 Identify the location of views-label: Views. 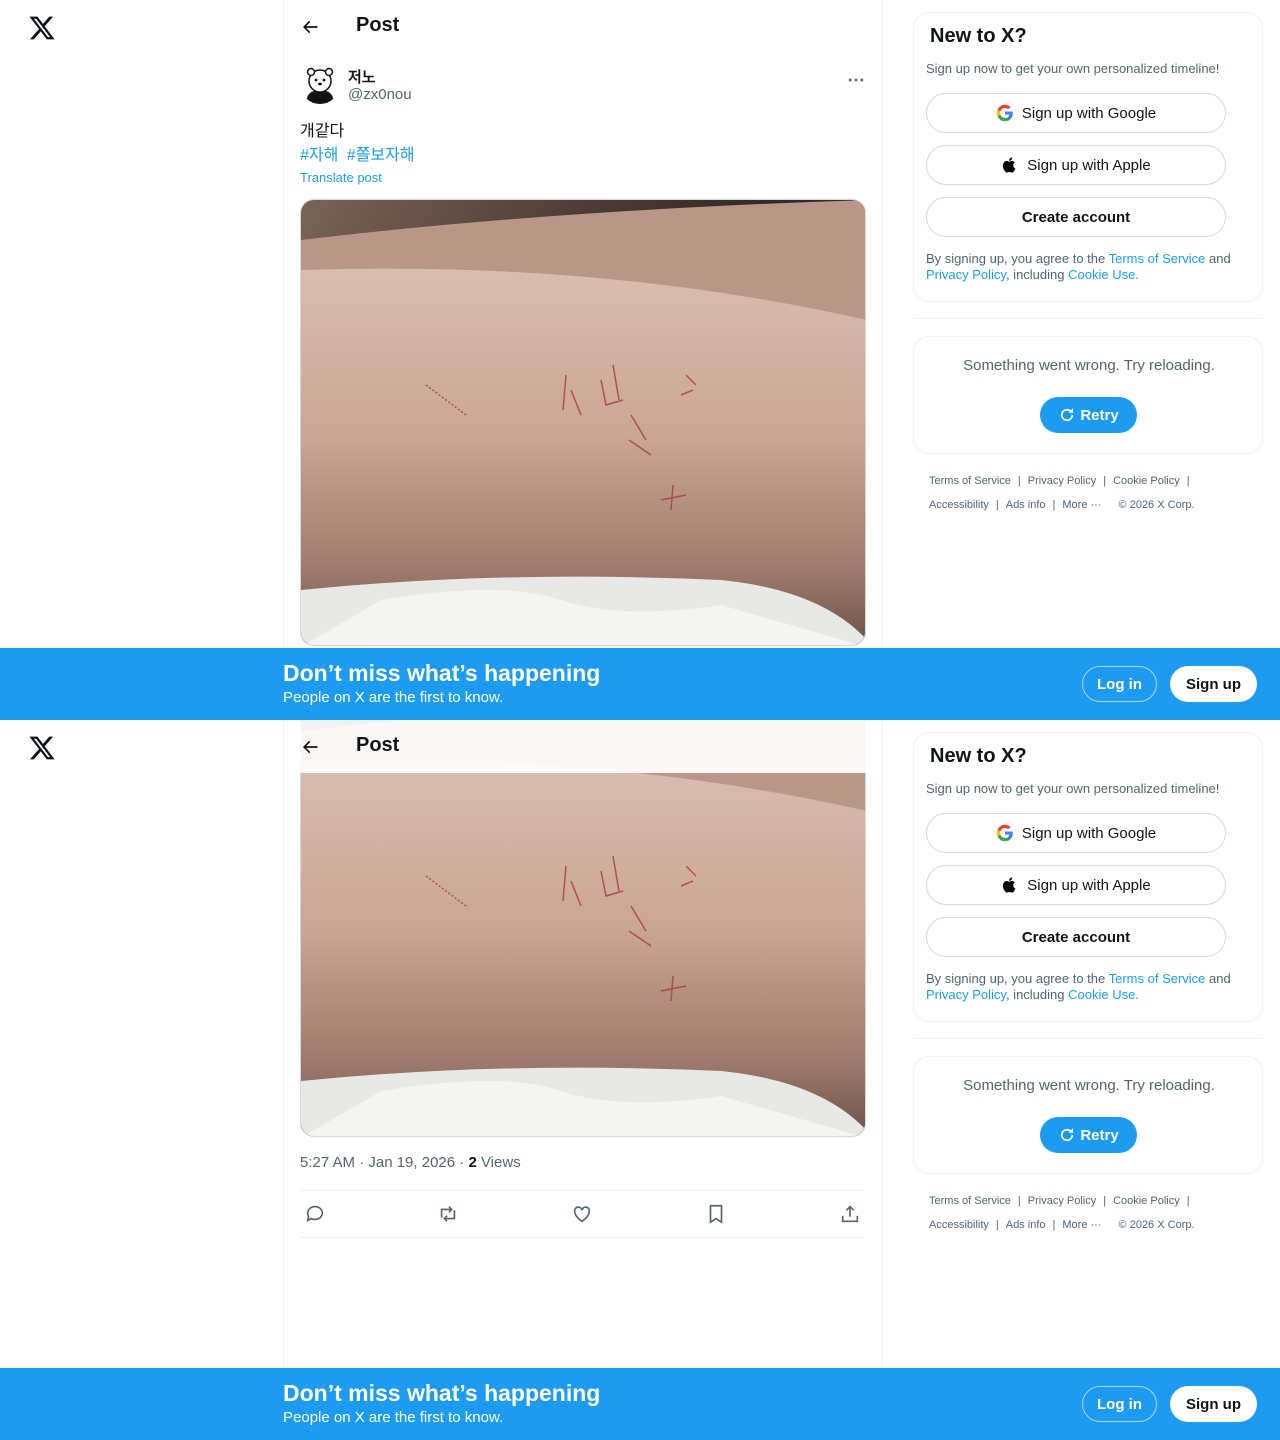
(498, 1162).